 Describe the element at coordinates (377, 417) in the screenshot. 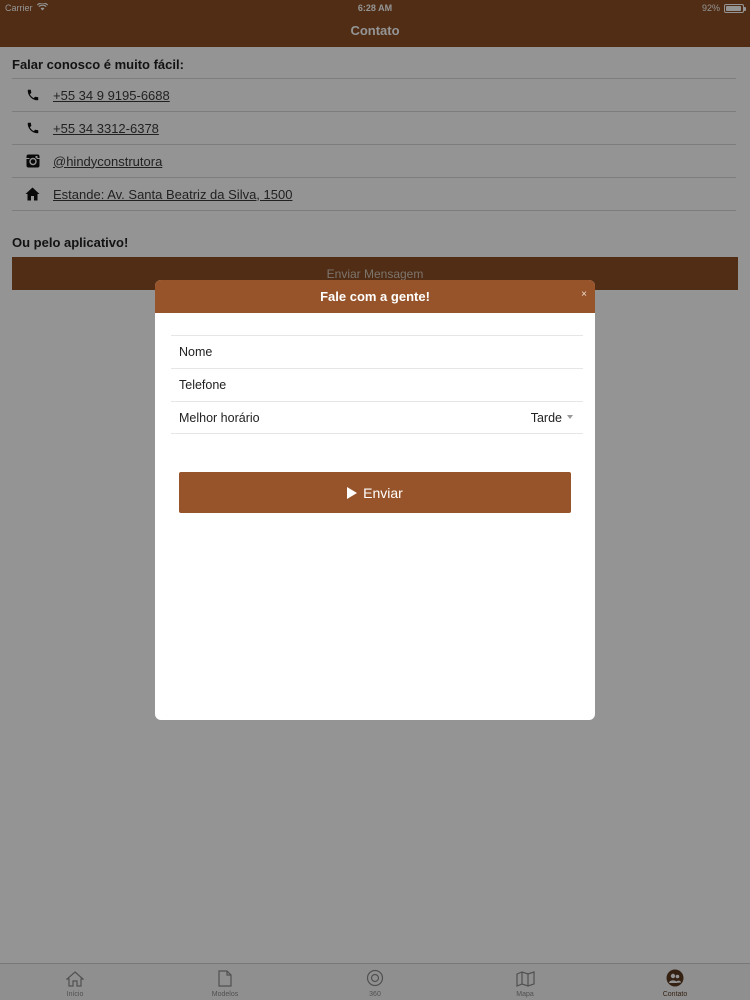

I see `best-time-select: Melhor horário Tarde` at that location.